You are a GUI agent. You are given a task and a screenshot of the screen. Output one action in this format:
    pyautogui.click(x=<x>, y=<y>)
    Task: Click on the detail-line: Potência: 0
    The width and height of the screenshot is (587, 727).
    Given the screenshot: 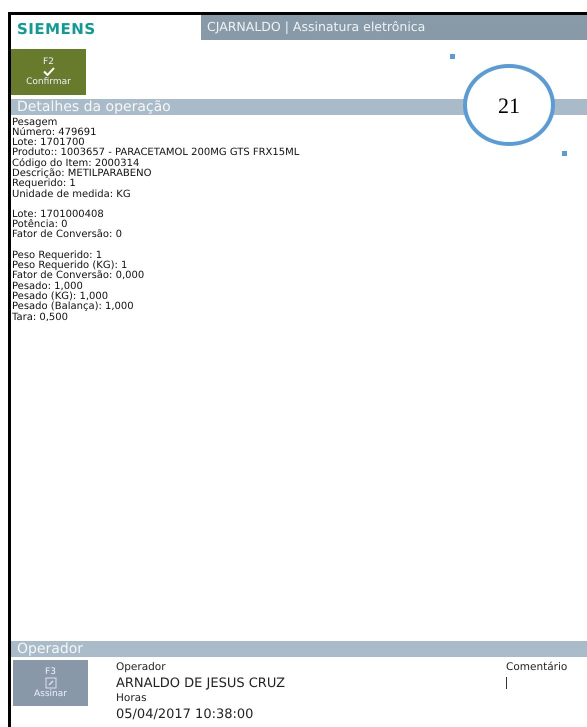 What is the action you would take?
    pyautogui.click(x=39, y=225)
    